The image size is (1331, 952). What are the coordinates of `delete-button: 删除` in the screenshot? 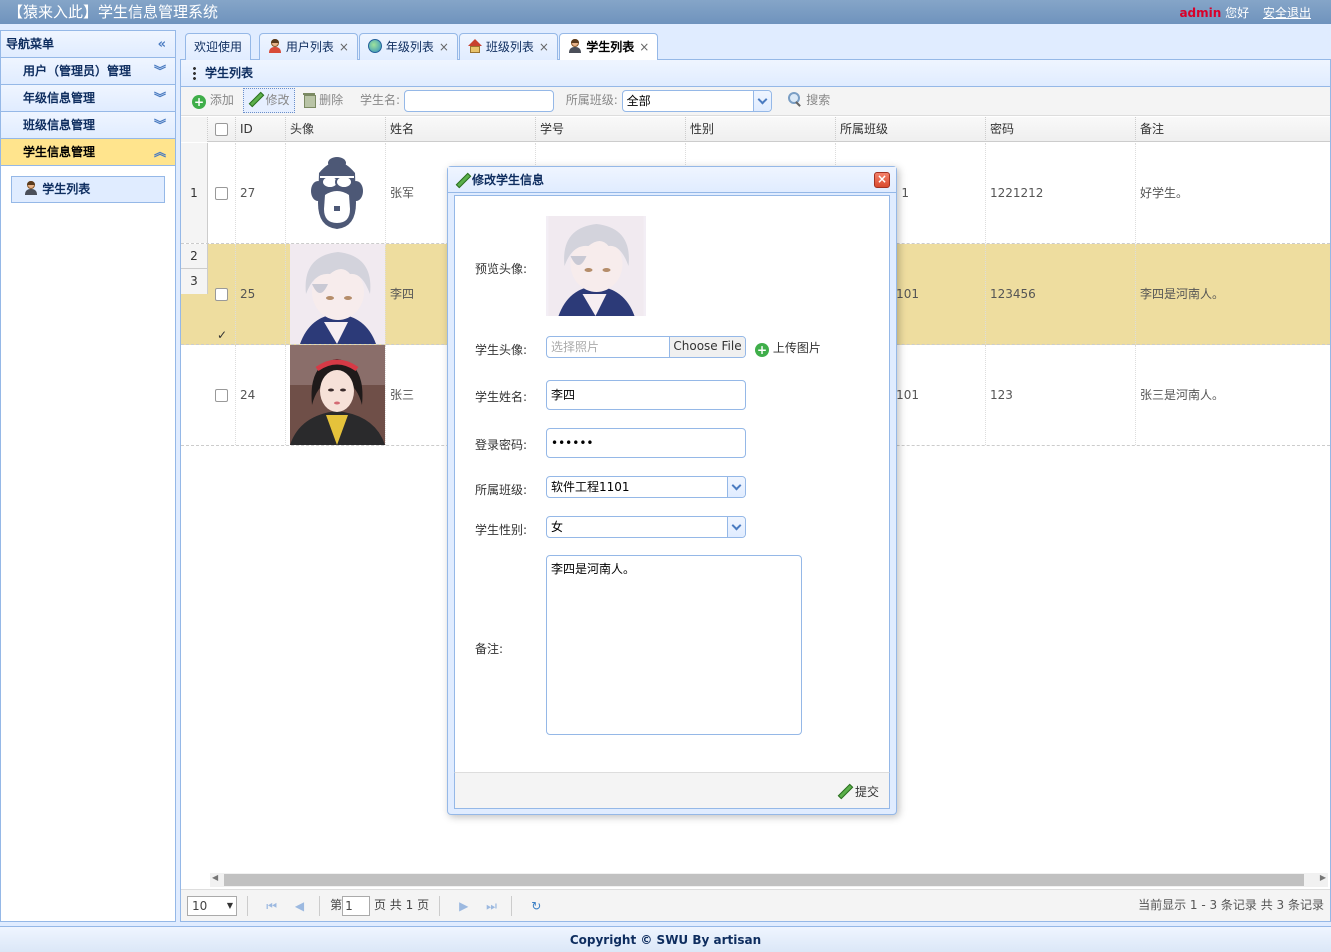 It's located at (323, 100).